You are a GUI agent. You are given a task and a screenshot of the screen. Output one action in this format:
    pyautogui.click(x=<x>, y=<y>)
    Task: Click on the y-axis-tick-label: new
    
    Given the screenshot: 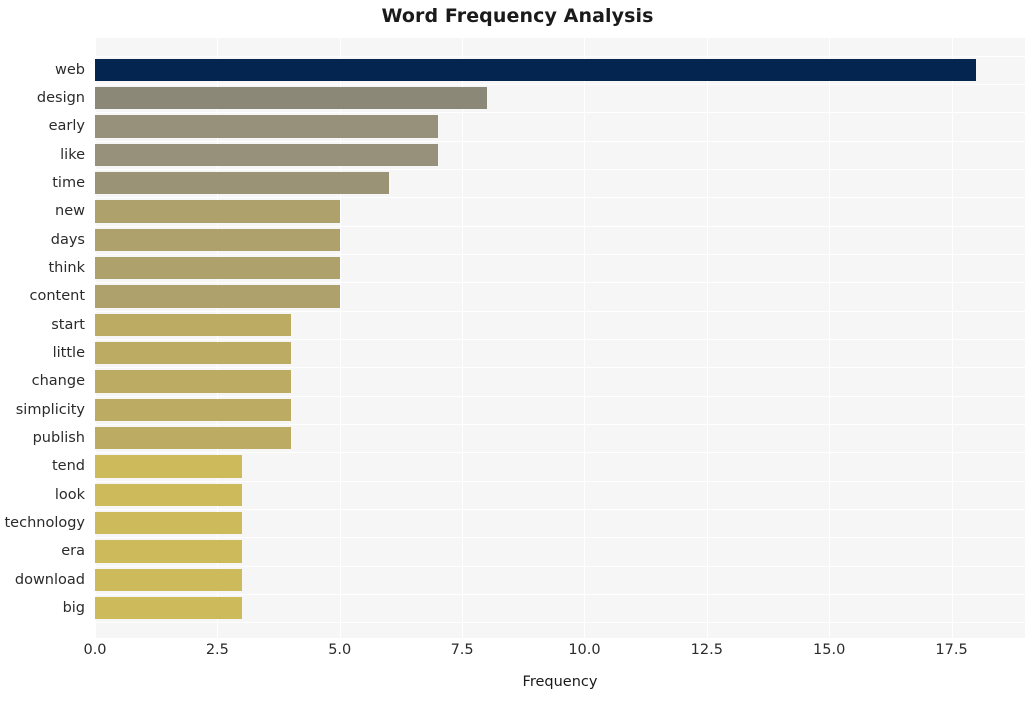 What is the action you would take?
    pyautogui.click(x=70, y=211)
    